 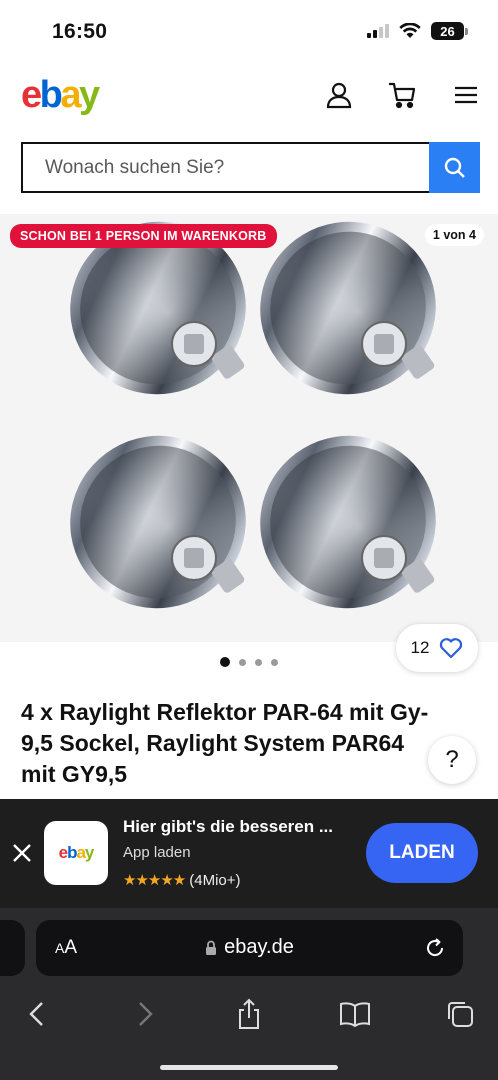 What do you see at coordinates (339, 95) in the screenshot?
I see `user-icon` at bounding box center [339, 95].